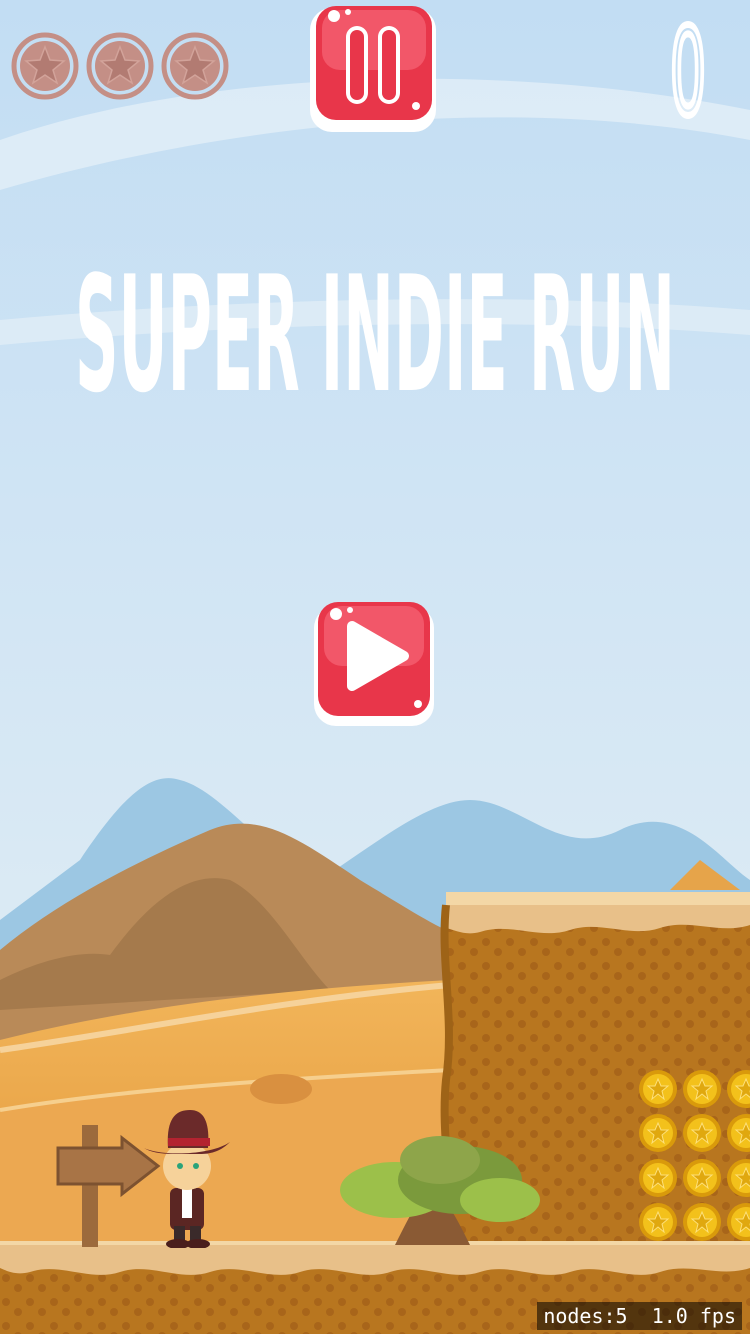  I want to click on play-icon, so click(374, 664).